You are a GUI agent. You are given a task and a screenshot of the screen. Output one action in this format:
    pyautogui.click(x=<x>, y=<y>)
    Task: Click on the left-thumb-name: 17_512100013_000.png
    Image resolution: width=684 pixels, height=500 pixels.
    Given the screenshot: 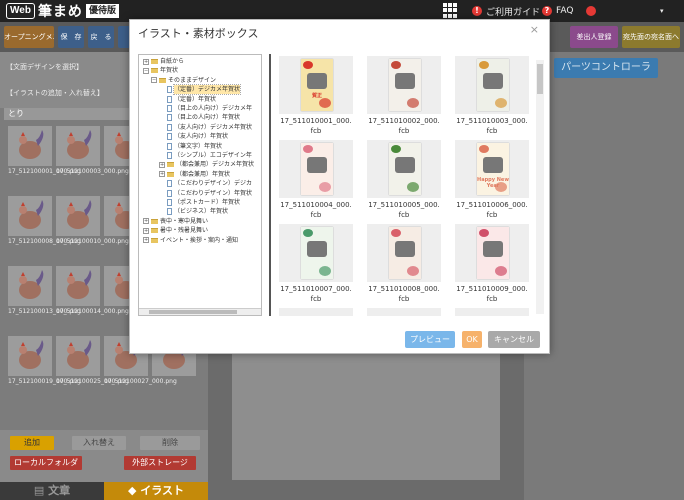 What is the action you would take?
    pyautogui.click(x=44, y=311)
    